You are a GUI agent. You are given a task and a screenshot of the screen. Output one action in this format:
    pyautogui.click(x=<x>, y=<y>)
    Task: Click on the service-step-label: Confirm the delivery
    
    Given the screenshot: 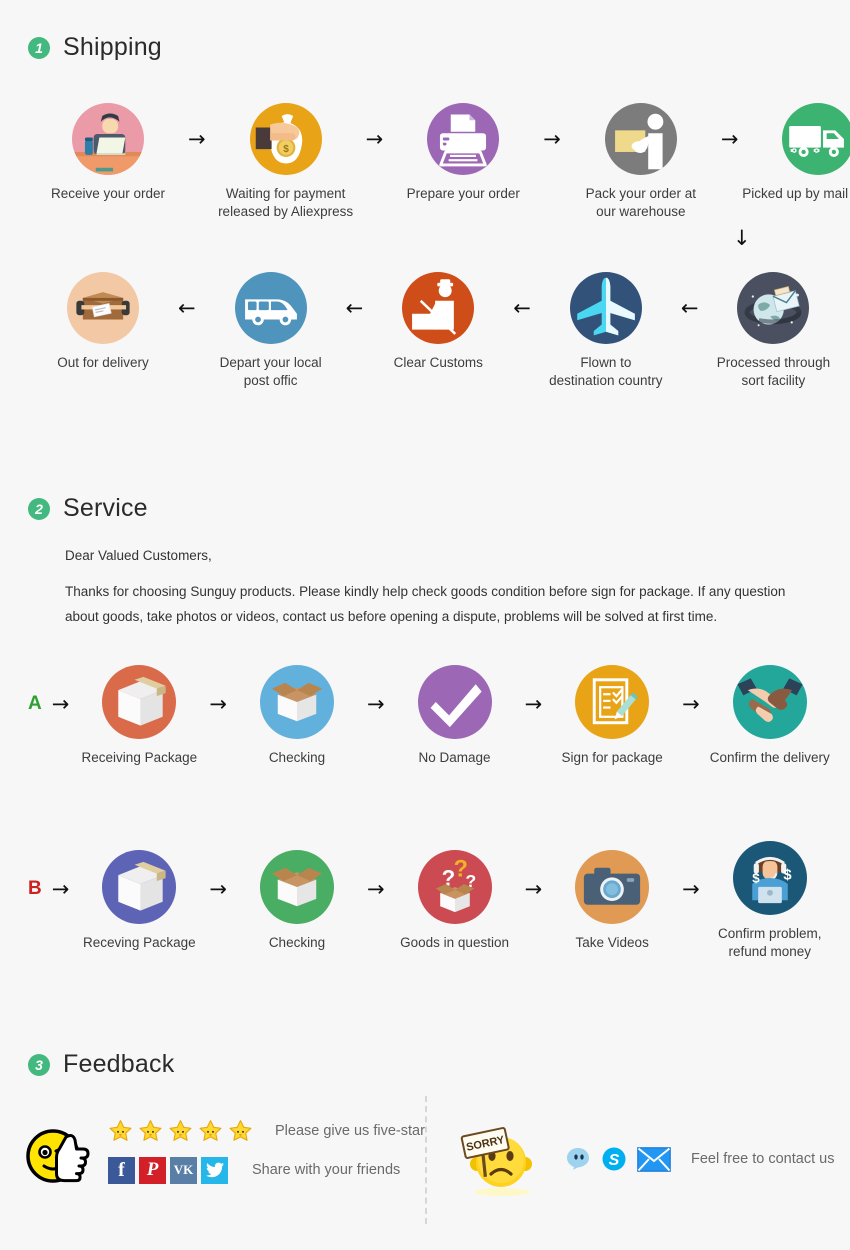 What is the action you would take?
    pyautogui.click(x=769, y=757)
    